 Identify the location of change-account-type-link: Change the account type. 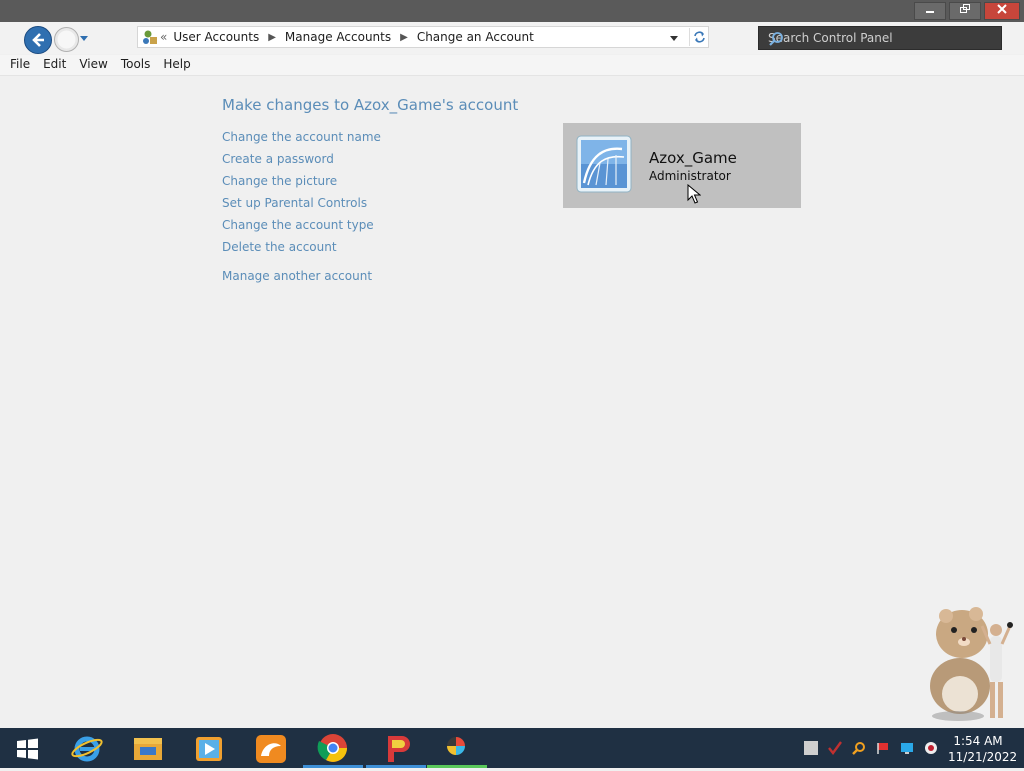
(301, 228).